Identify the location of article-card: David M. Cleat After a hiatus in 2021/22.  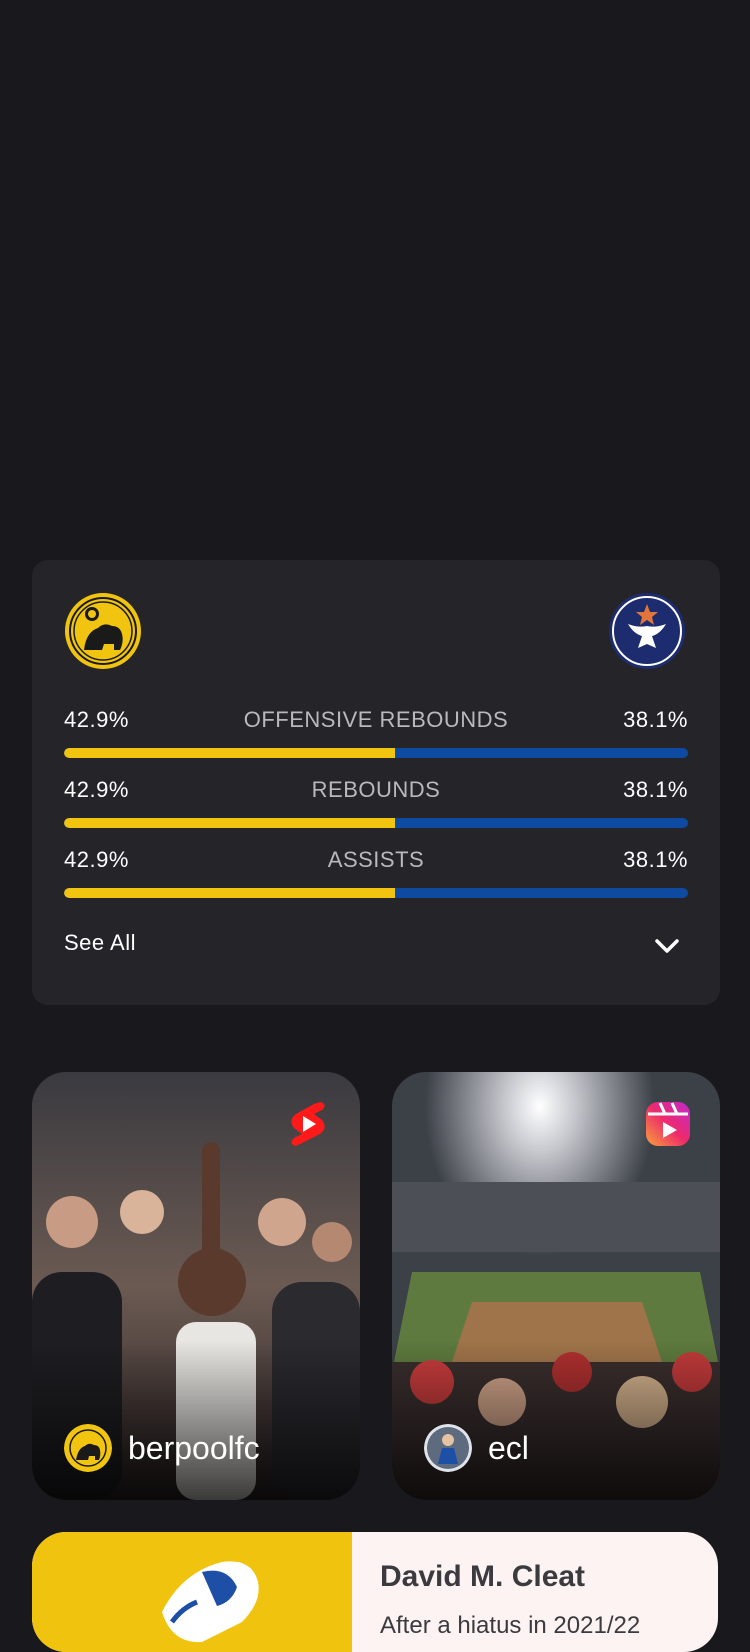
(375, 1592).